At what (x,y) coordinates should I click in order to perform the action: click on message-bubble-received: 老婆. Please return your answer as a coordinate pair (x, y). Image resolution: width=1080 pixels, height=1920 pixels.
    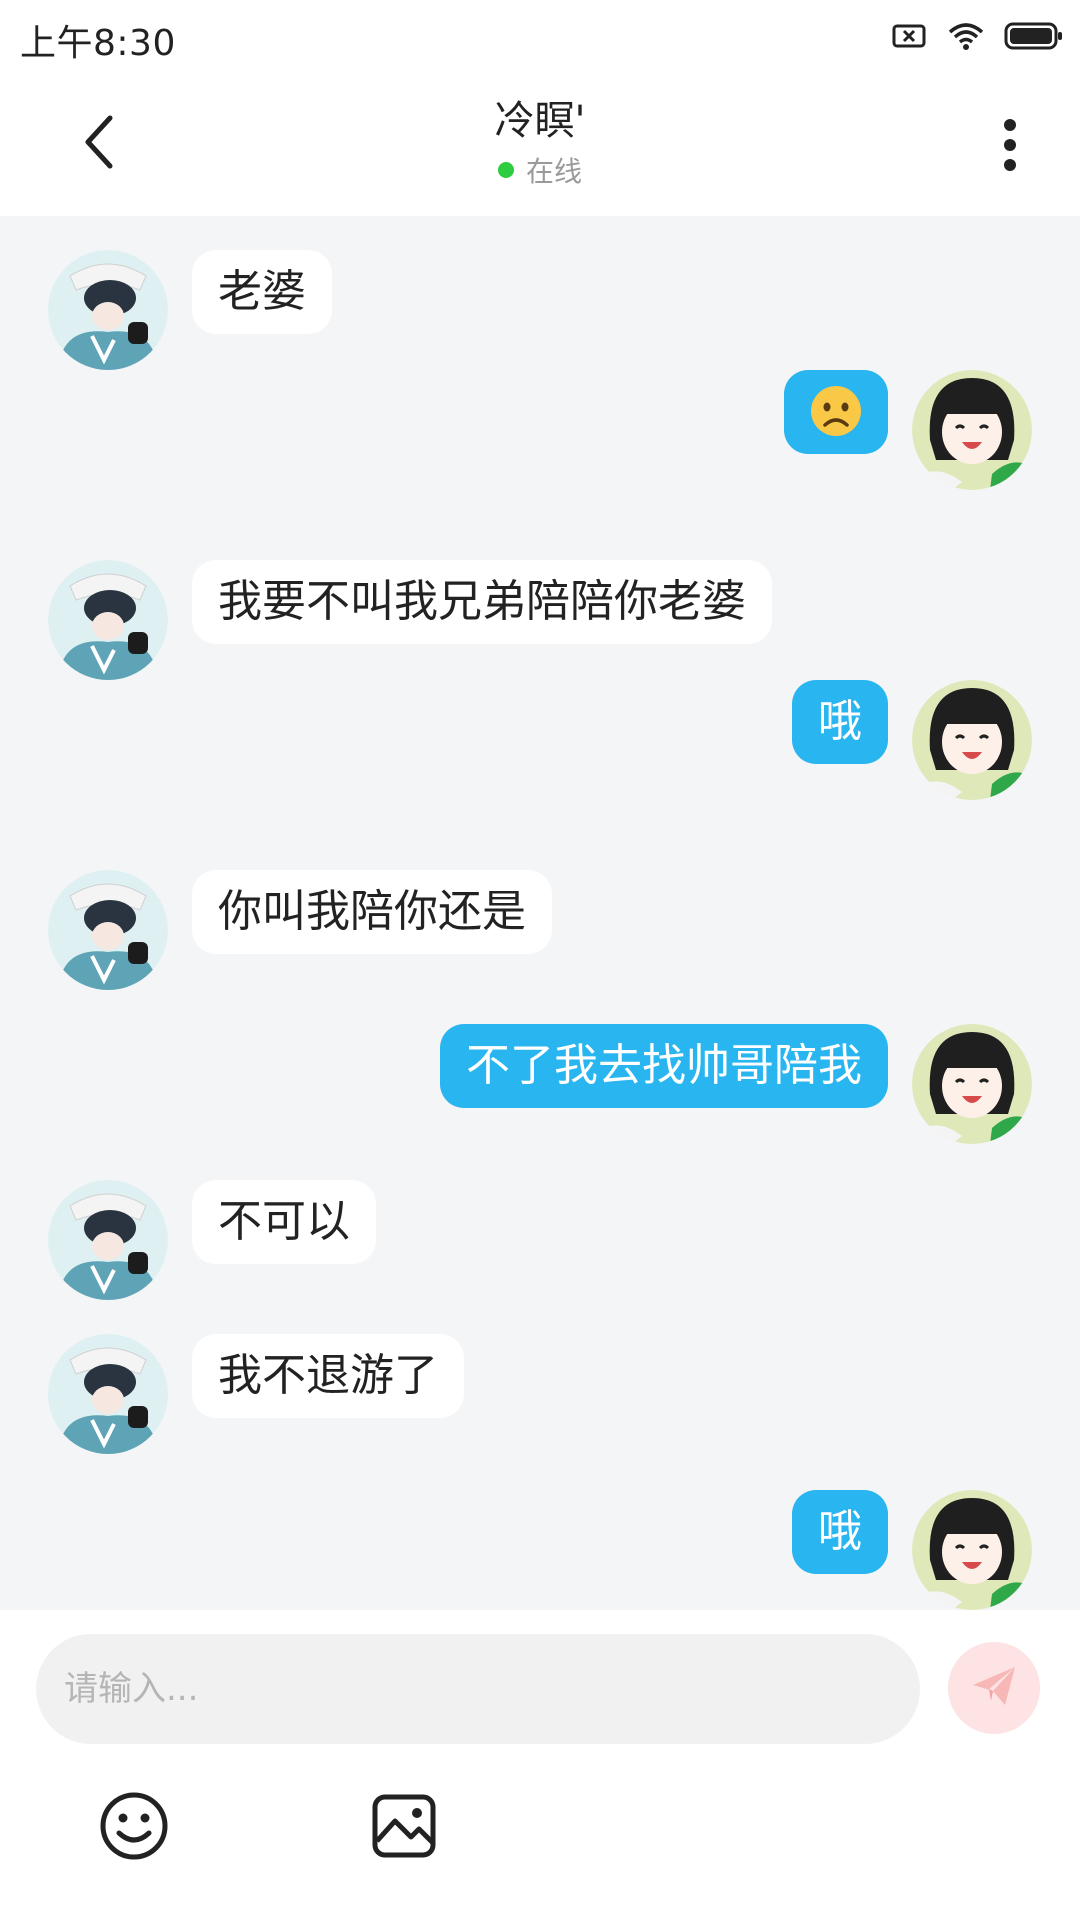
    Looking at the image, I should click on (262, 292).